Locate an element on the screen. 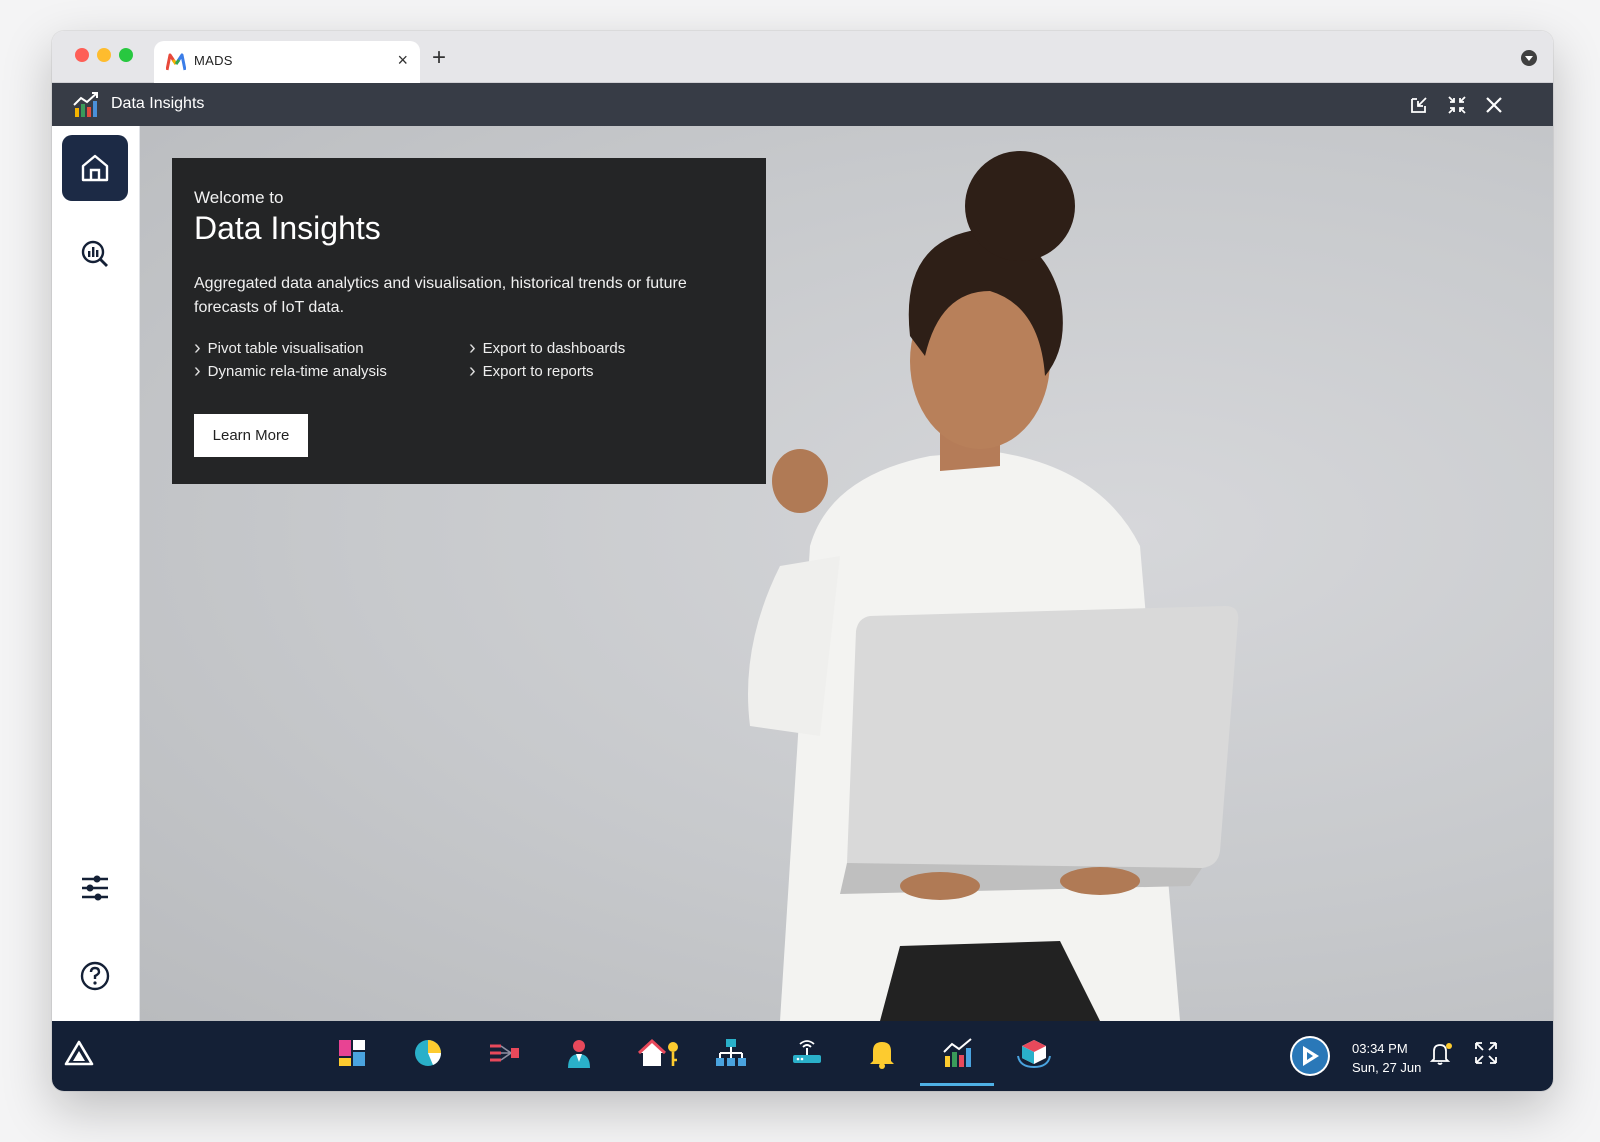  sidebar-item-analytics is located at coordinates (95, 254).